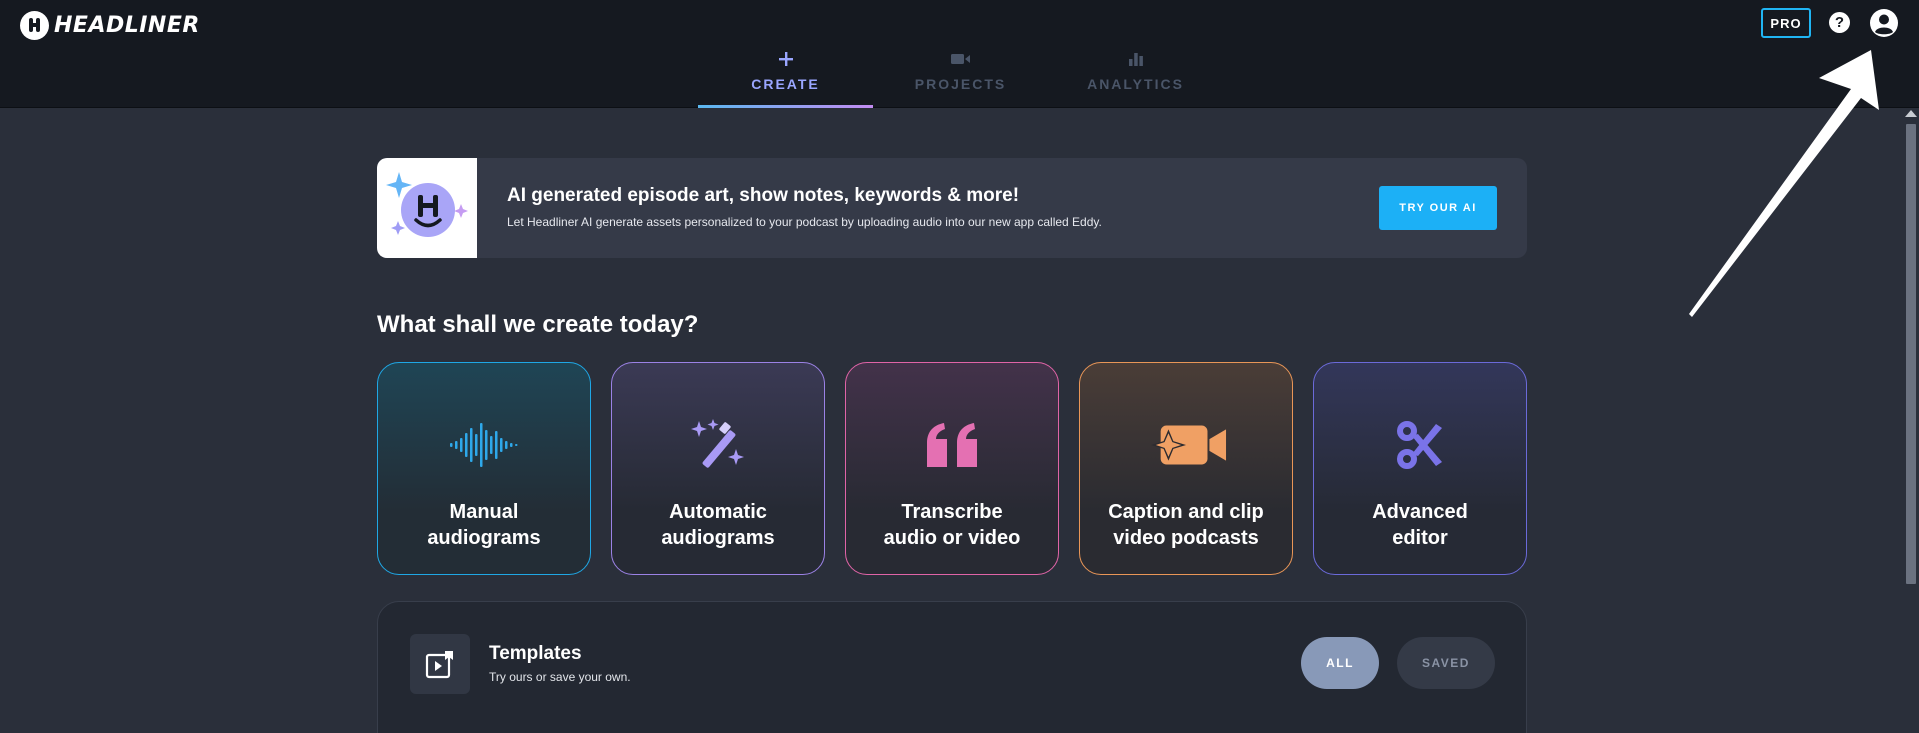 This screenshot has height=733, width=1919. I want to click on tab-projects-label: PROJECTS, so click(960, 84).